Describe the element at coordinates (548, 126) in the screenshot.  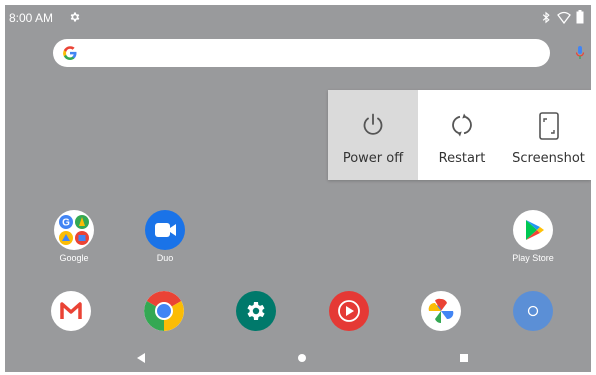
I see `screenshot-icon` at that location.